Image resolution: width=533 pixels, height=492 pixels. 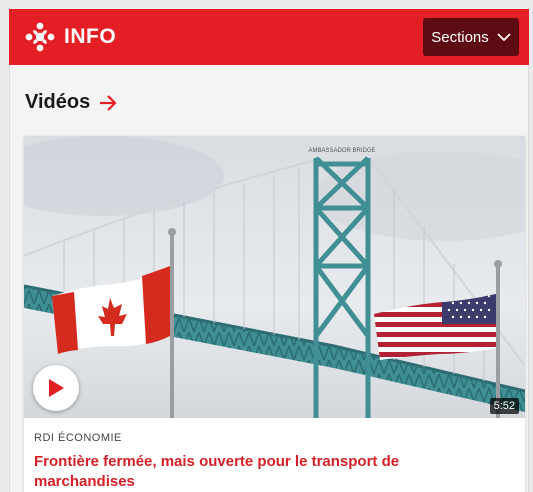 I want to click on video-category-label: RDI ÉCONOMIE, so click(x=78, y=438).